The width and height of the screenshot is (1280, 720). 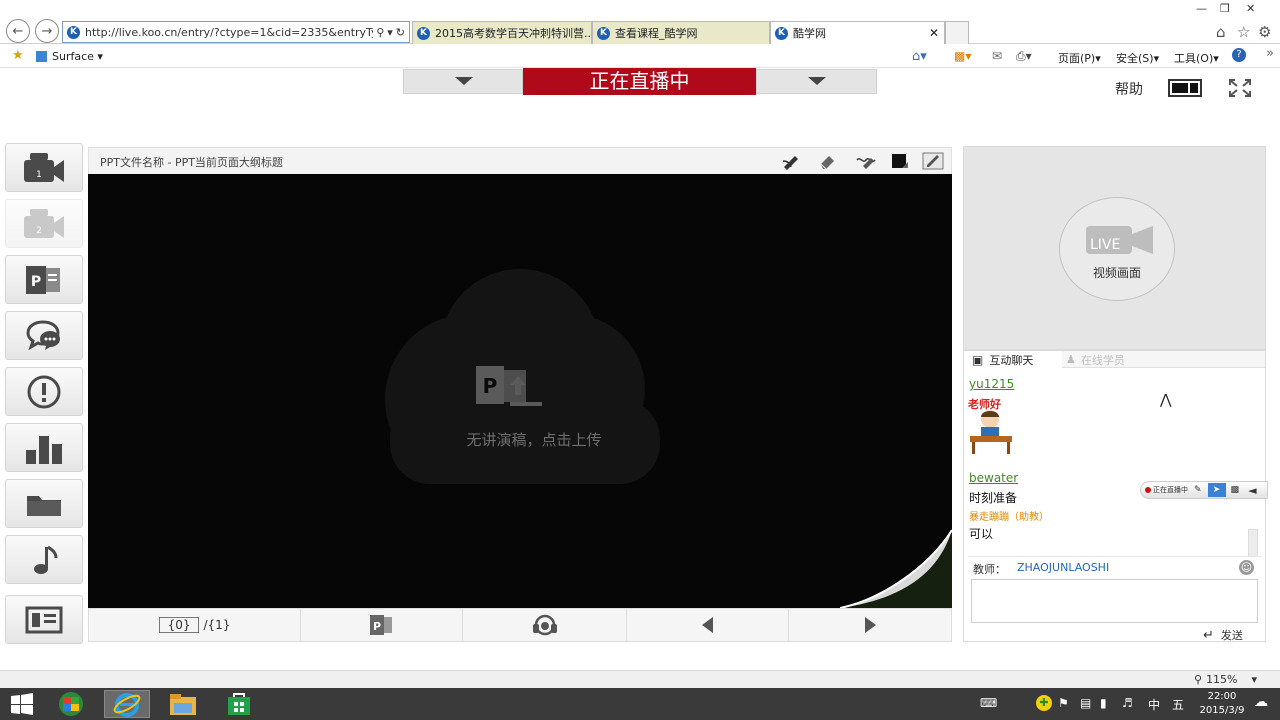 What do you see at coordinates (1240, 88) in the screenshot?
I see `fullscreen-icon` at bounding box center [1240, 88].